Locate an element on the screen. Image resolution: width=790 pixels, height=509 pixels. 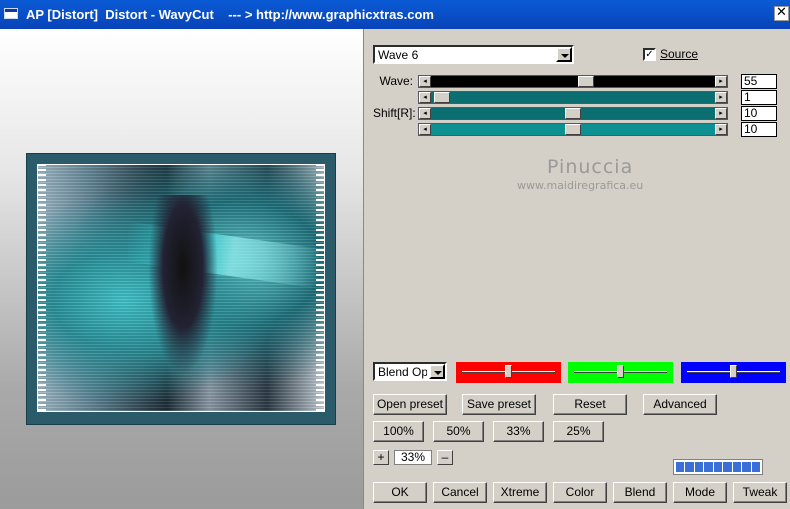
blue-slider is located at coordinates (733, 372).